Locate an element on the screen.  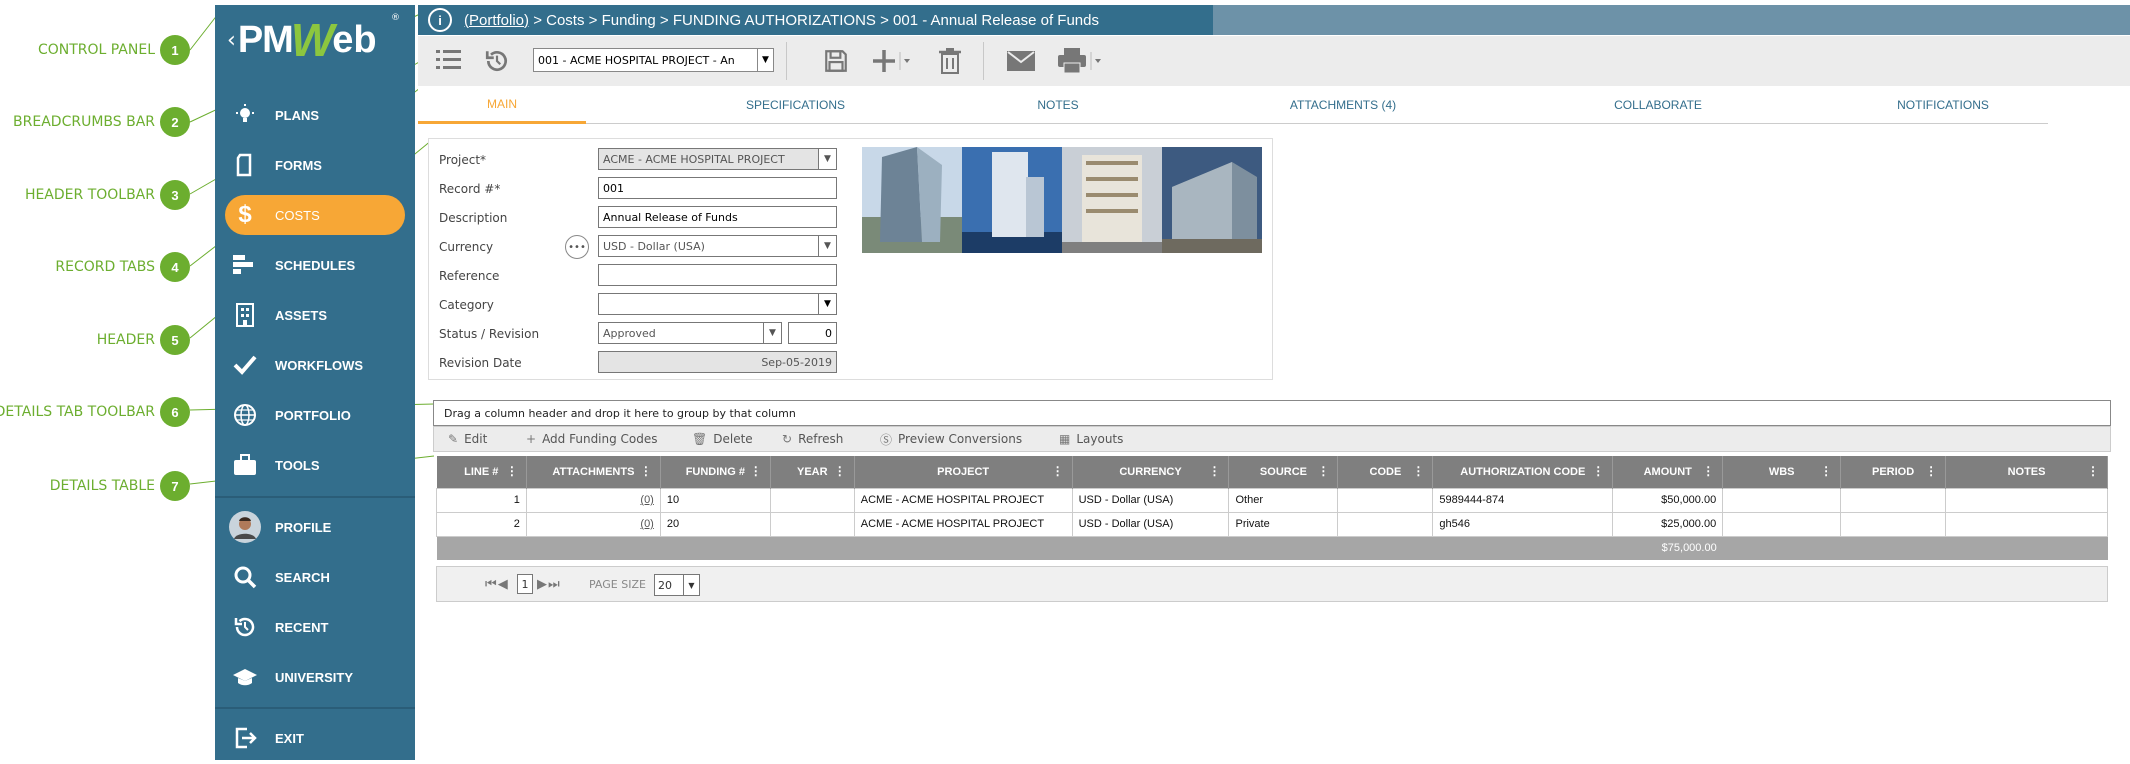
tab-notes: NOTES is located at coordinates (1058, 105).